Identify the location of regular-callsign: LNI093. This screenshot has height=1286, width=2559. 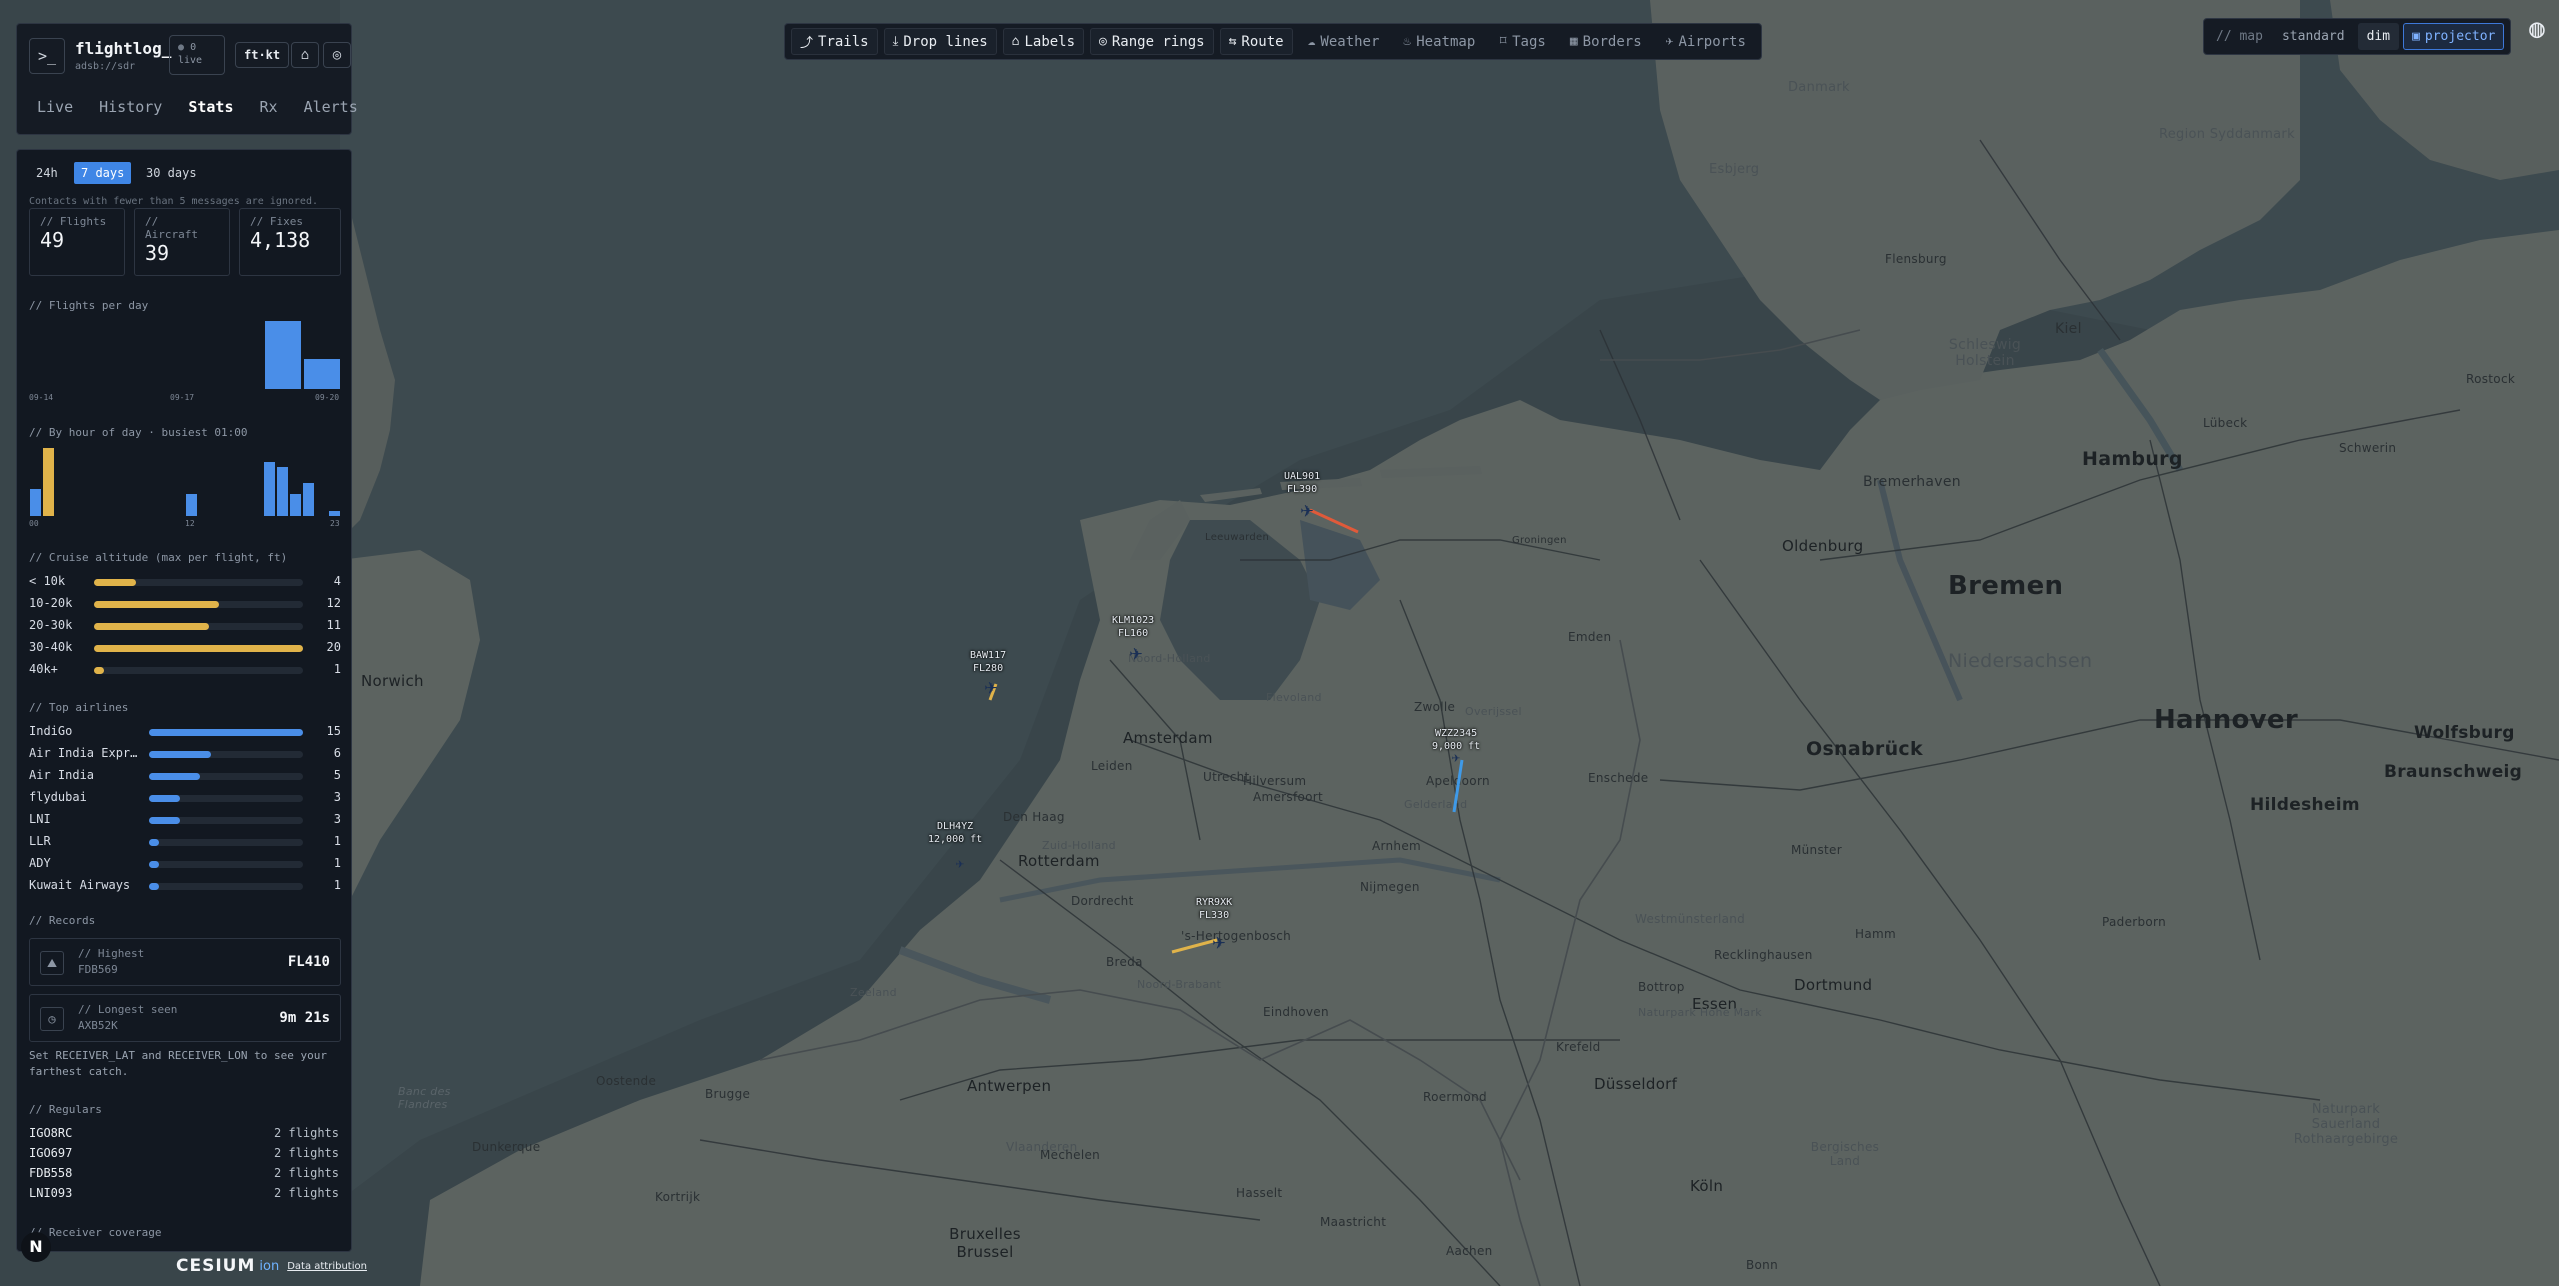
(51, 1193).